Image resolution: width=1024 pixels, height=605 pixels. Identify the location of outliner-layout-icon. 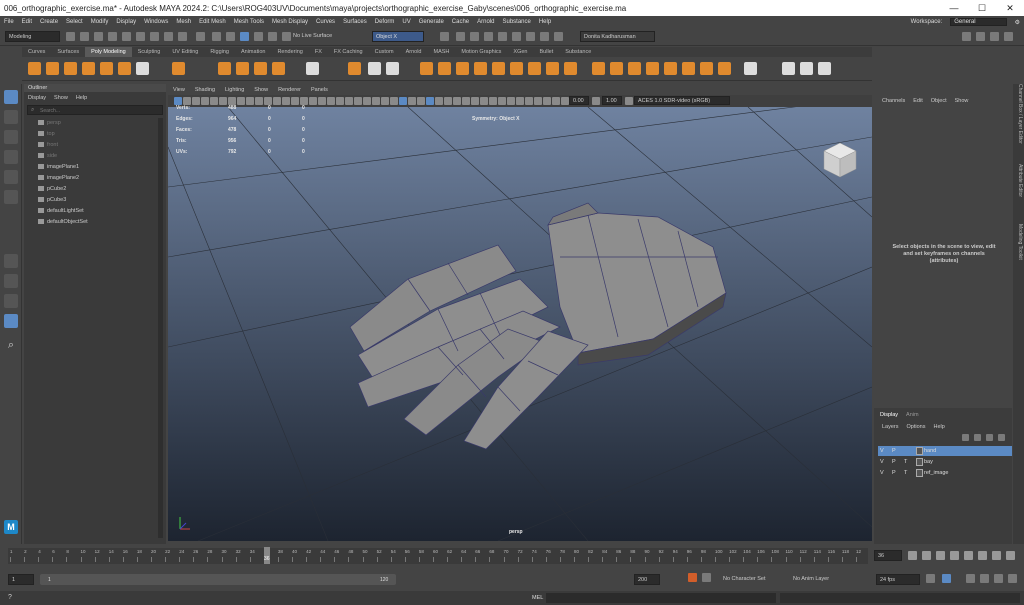
(11, 321).